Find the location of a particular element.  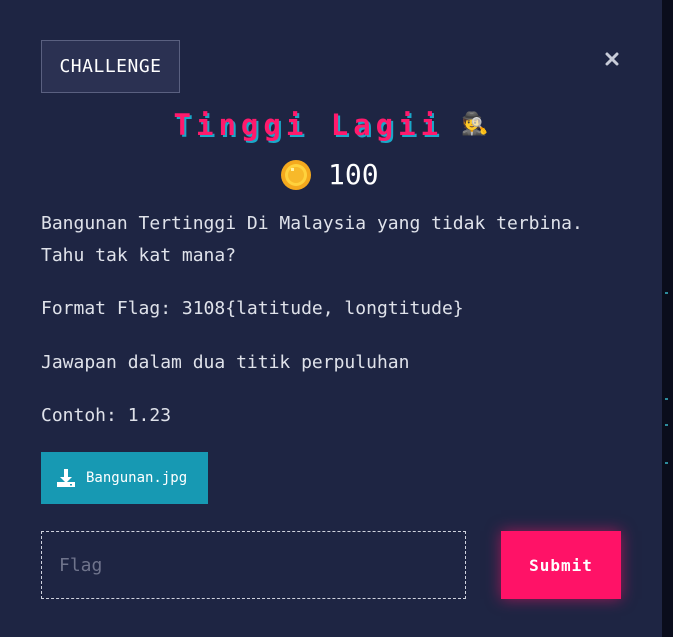

tab-challenge: CHALLENGE is located at coordinates (110, 66).